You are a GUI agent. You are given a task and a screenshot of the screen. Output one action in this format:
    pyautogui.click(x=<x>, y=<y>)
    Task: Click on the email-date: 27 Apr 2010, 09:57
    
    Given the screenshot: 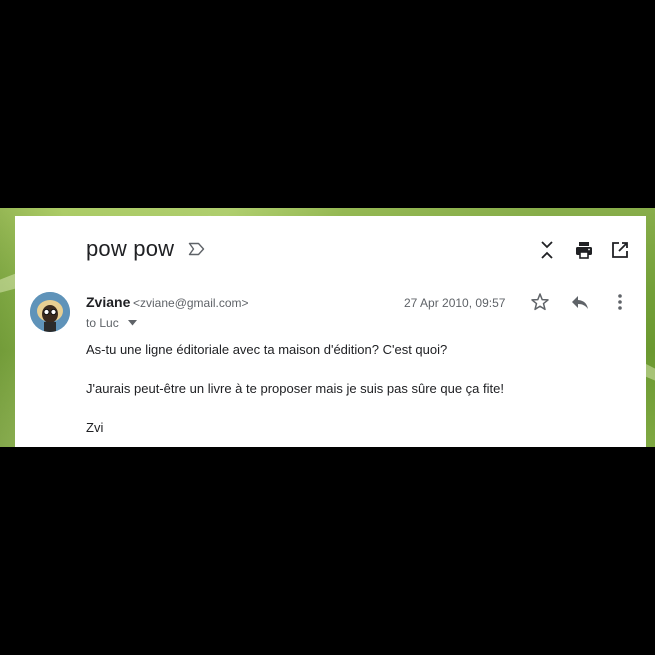 What is the action you would take?
    pyautogui.click(x=455, y=303)
    